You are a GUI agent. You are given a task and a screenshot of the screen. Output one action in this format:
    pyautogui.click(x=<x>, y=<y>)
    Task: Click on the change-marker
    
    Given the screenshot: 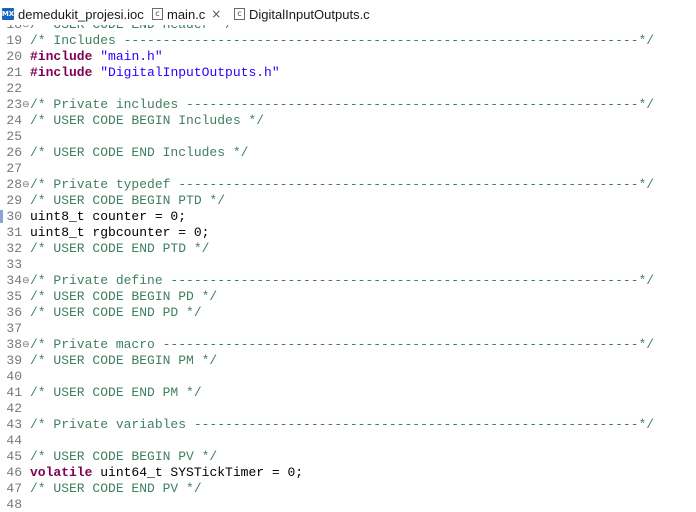 What is the action you would take?
    pyautogui.click(x=1, y=216)
    